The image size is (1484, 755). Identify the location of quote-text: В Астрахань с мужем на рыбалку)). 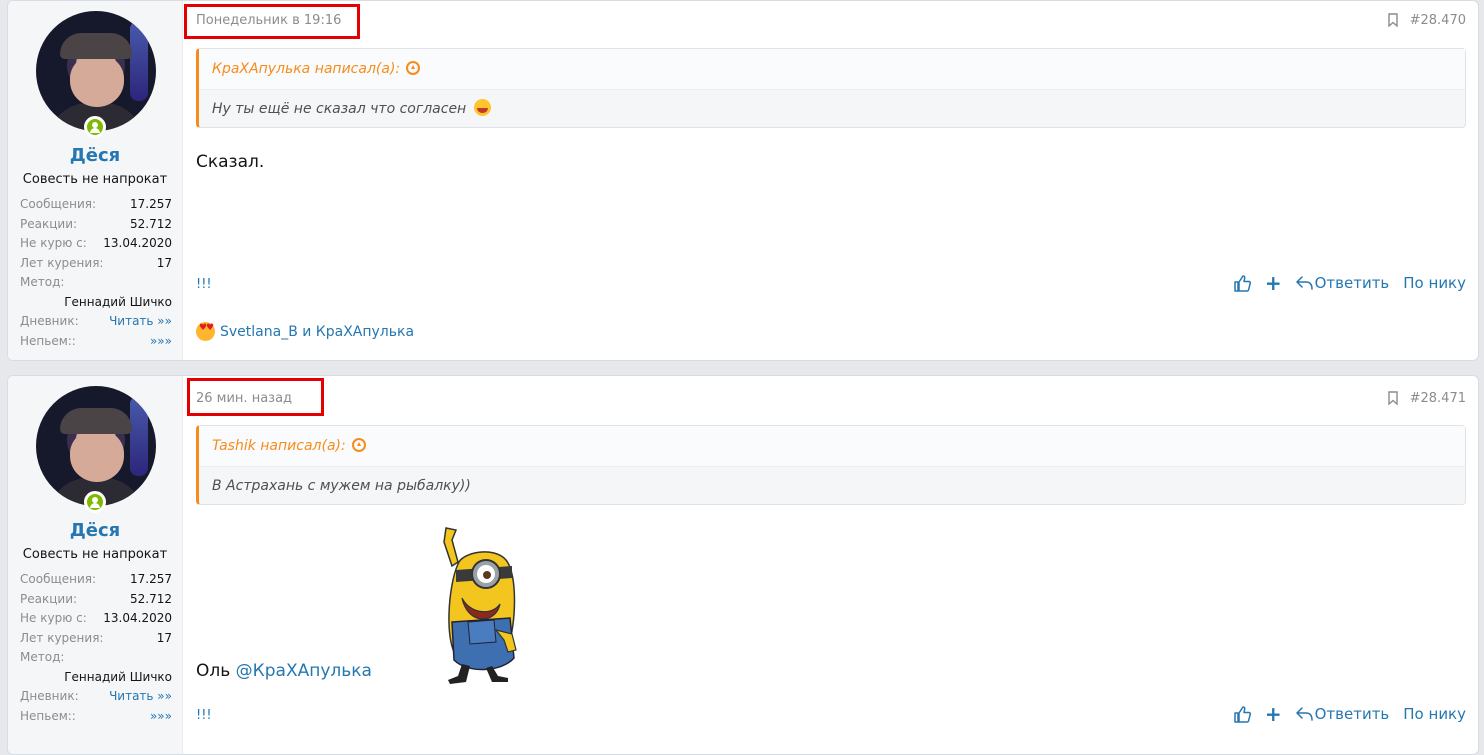
(341, 486).